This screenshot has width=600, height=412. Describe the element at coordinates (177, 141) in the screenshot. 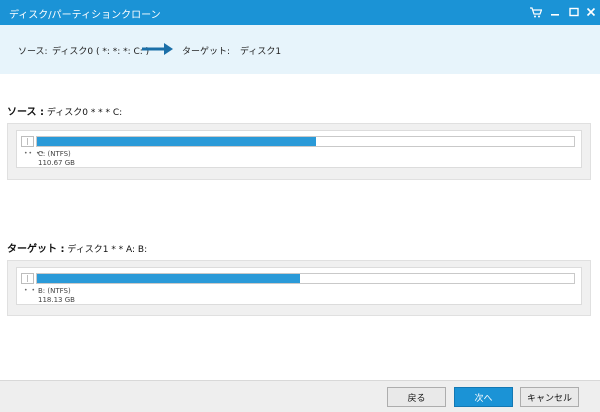

I see `source-usage-fill` at that location.